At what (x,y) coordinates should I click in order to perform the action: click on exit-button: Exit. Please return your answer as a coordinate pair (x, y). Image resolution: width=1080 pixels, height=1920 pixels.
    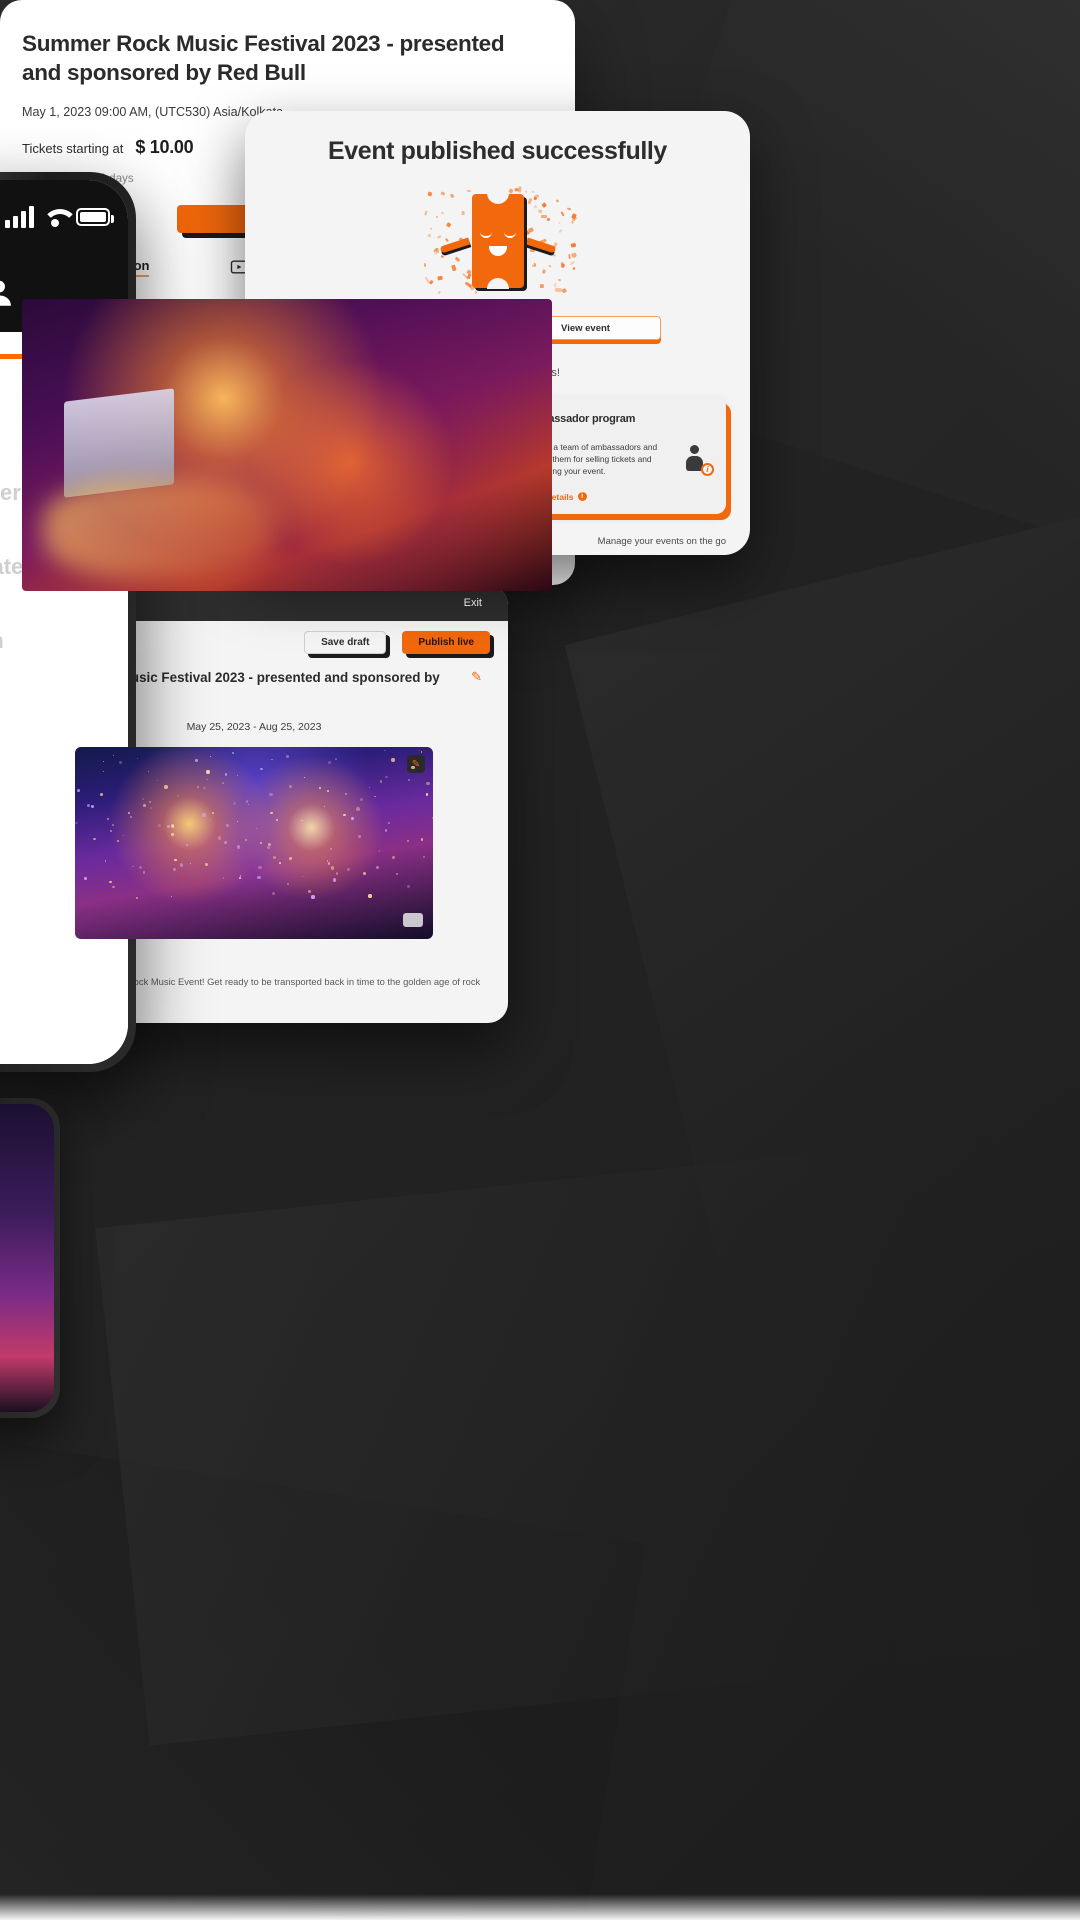
    Looking at the image, I should click on (473, 603).